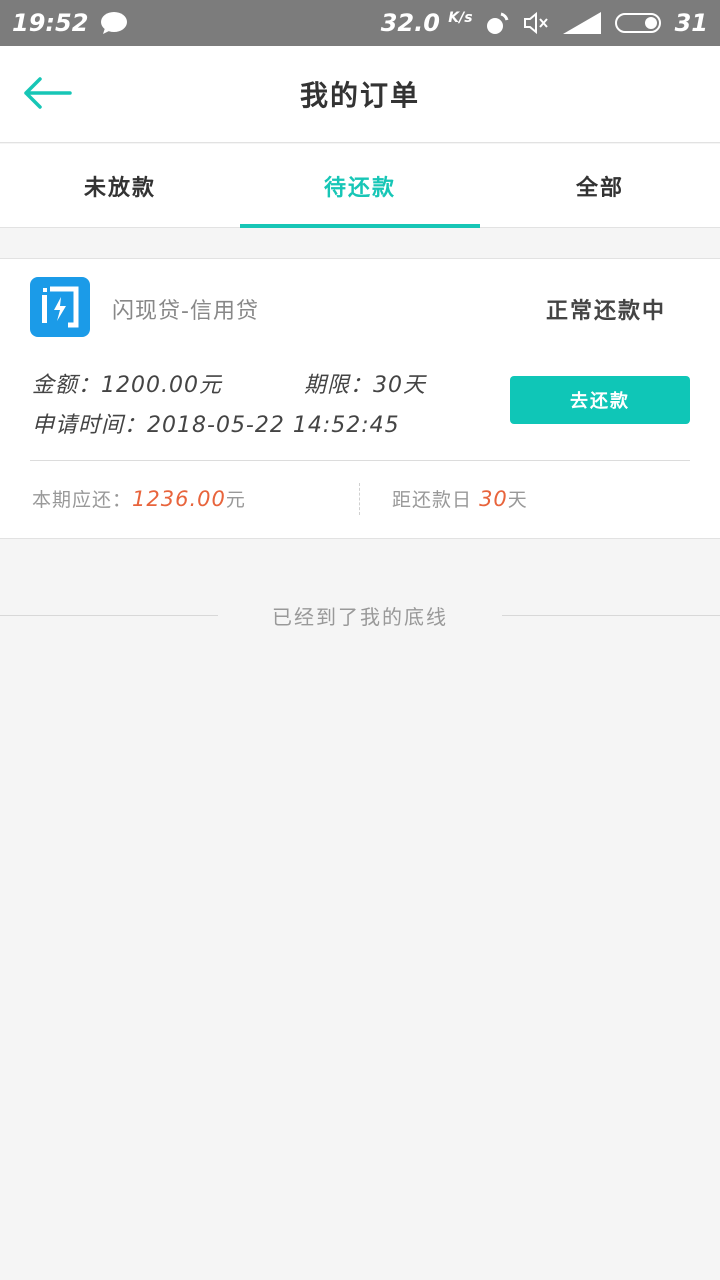 The width and height of the screenshot is (720, 1280). Describe the element at coordinates (339, 385) in the screenshot. I see `term-label: 期限：` at that location.